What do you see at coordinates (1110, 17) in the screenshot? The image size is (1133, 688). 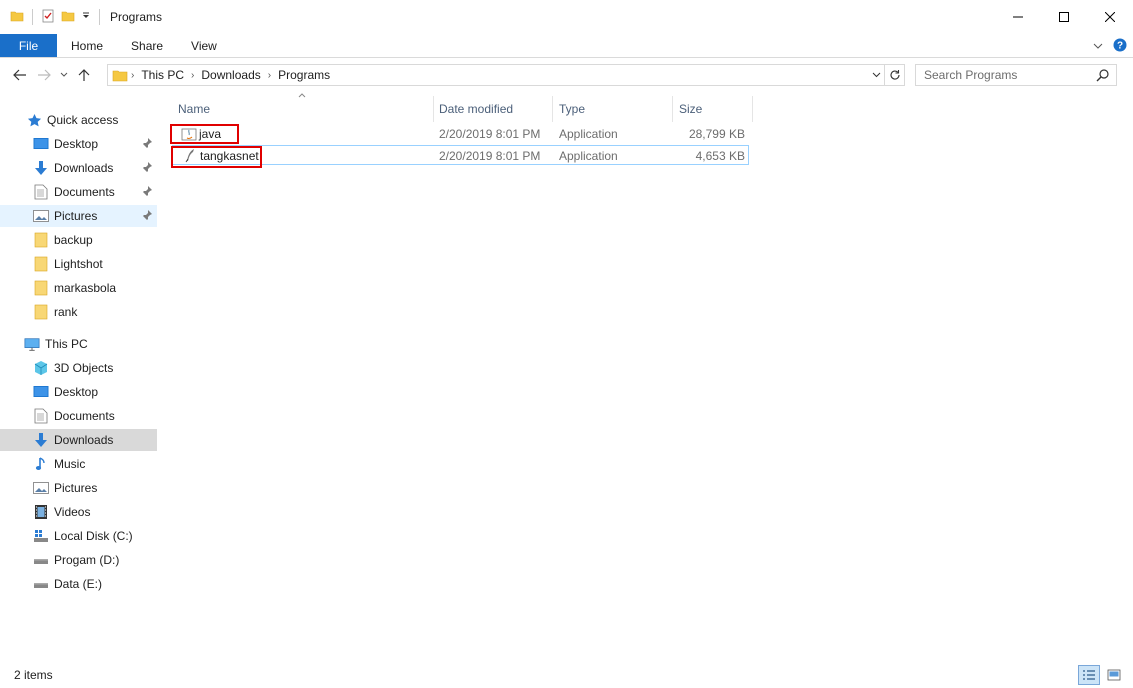 I see `close-button` at bounding box center [1110, 17].